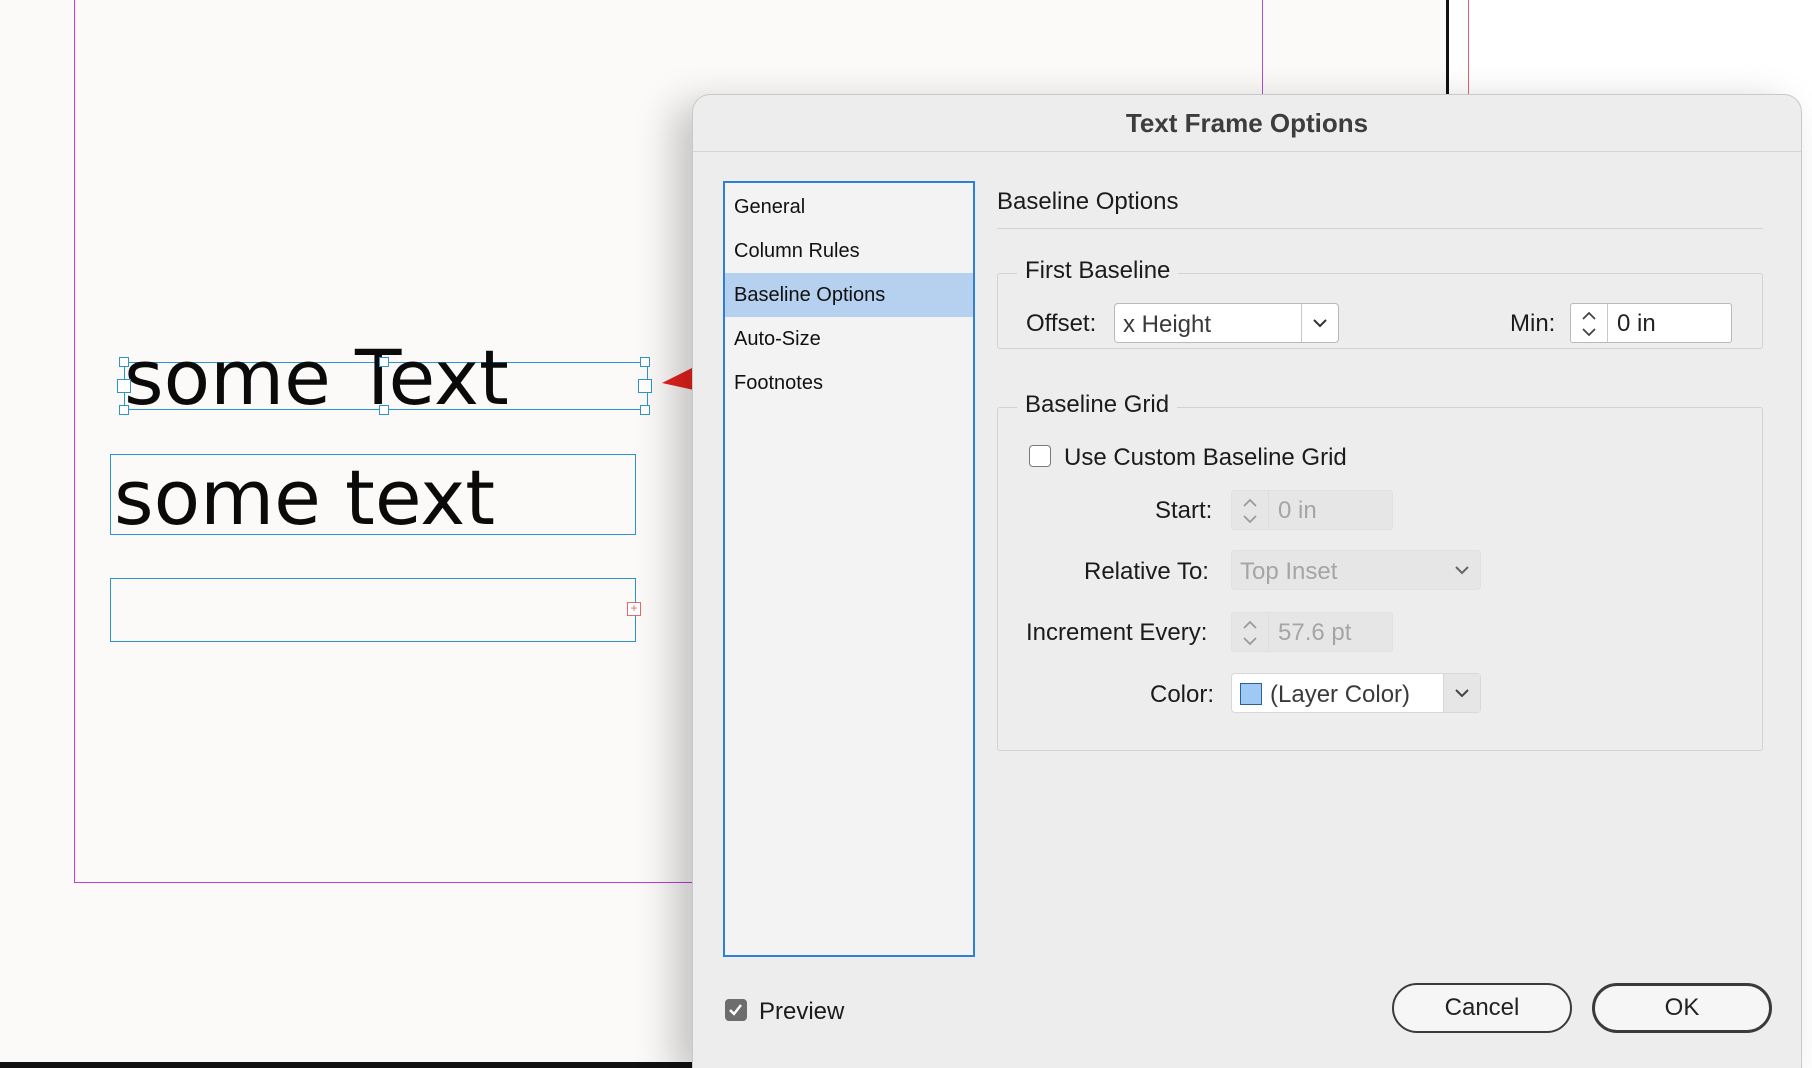 The height and width of the screenshot is (1068, 1812). Describe the element at coordinates (1682, 1008) in the screenshot. I see `ok-button: OK` at that location.